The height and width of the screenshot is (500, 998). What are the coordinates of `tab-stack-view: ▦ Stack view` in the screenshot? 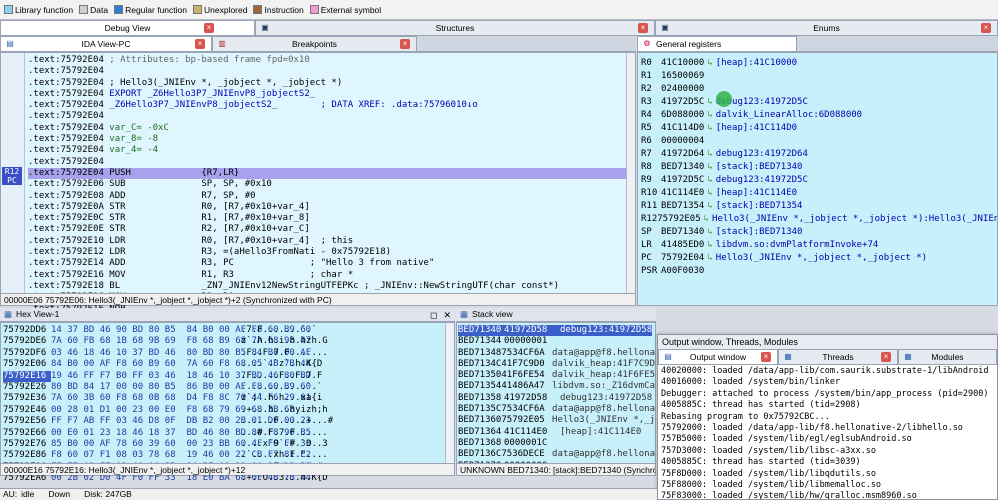 It's located at (484, 314).